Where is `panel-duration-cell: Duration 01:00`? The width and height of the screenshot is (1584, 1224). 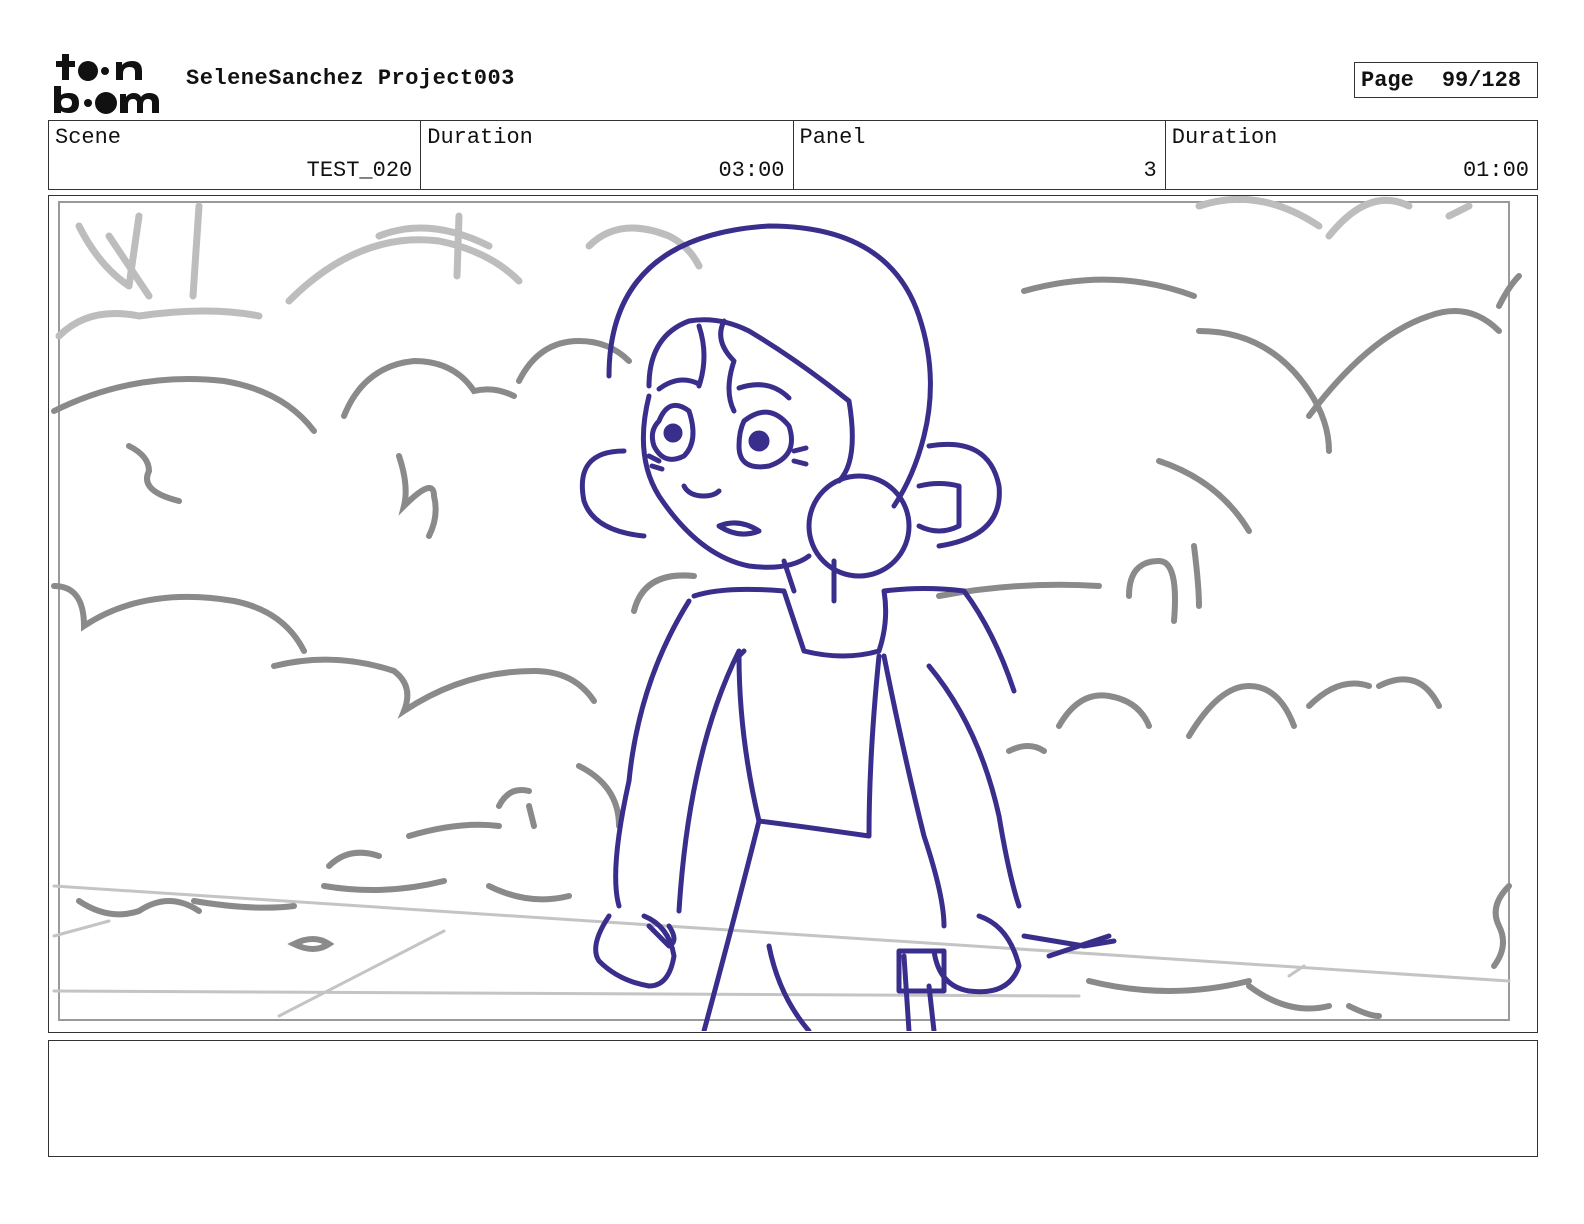 panel-duration-cell: Duration 01:00 is located at coordinates (1351, 155).